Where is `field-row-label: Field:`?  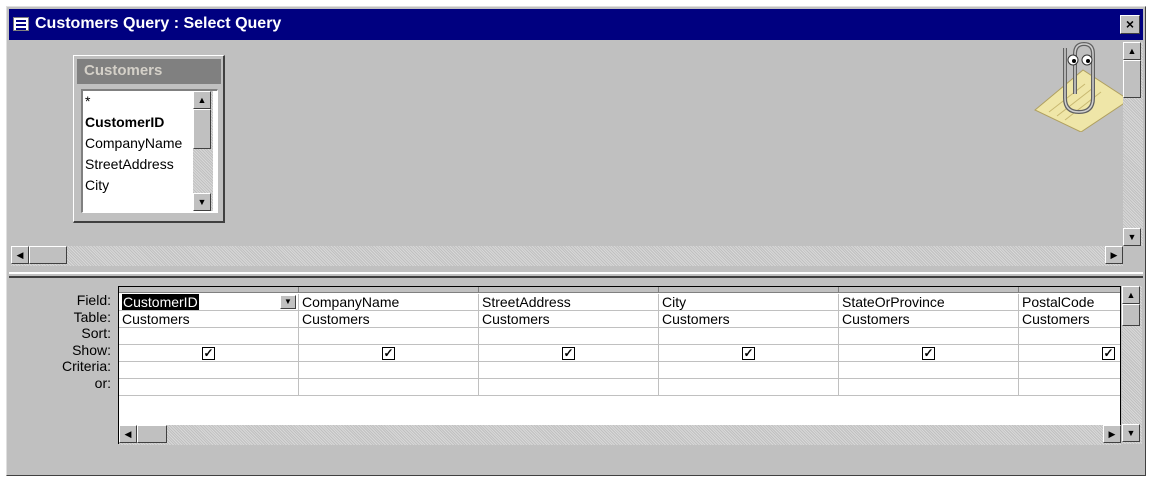 field-row-label: Field: is located at coordinates (93, 300).